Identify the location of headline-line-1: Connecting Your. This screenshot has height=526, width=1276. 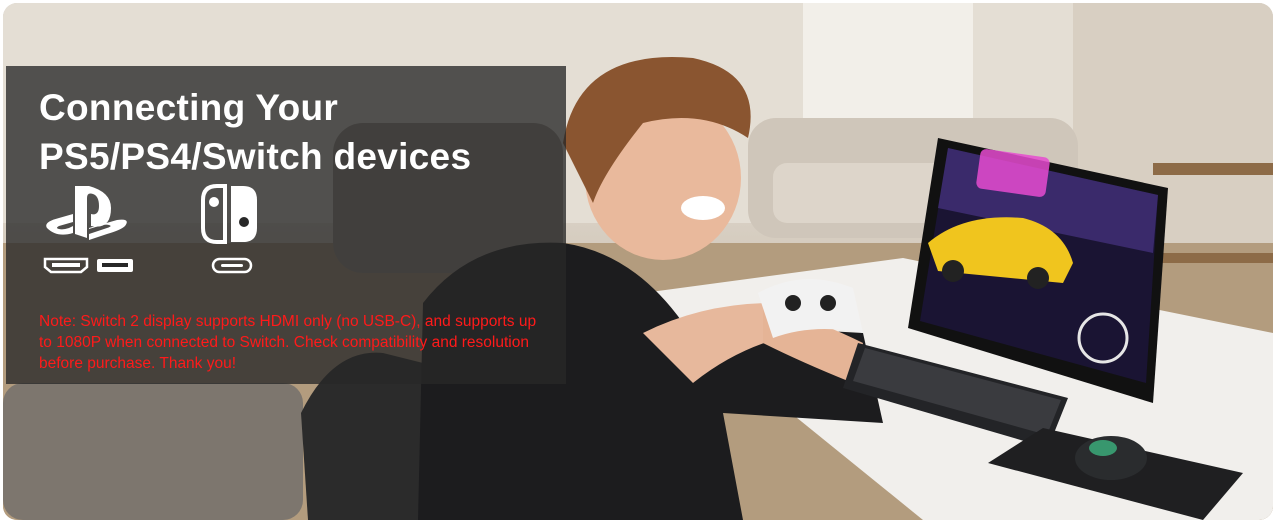
(189, 107).